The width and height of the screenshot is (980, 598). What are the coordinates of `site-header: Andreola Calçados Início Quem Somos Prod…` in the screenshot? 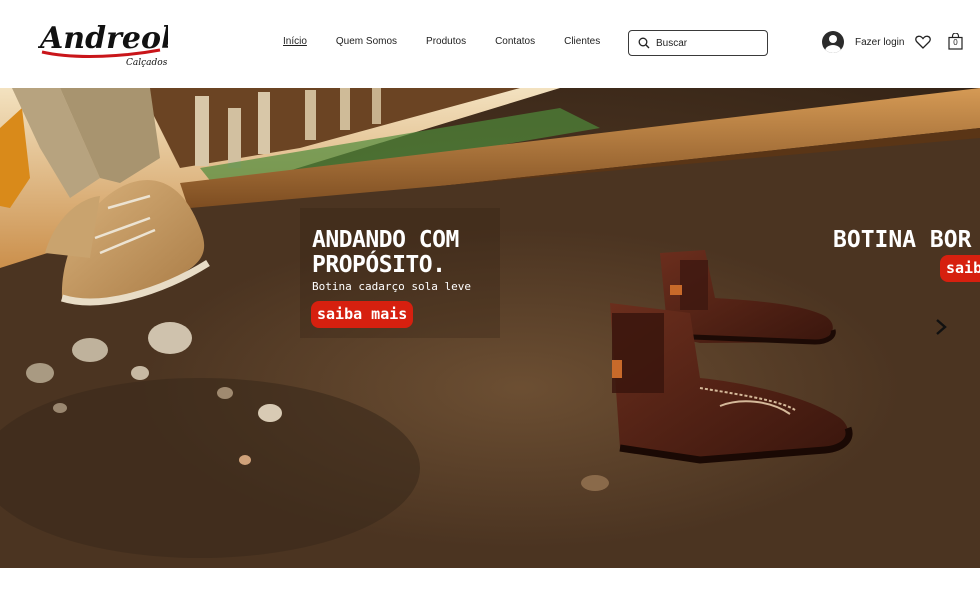 It's located at (490, 44).